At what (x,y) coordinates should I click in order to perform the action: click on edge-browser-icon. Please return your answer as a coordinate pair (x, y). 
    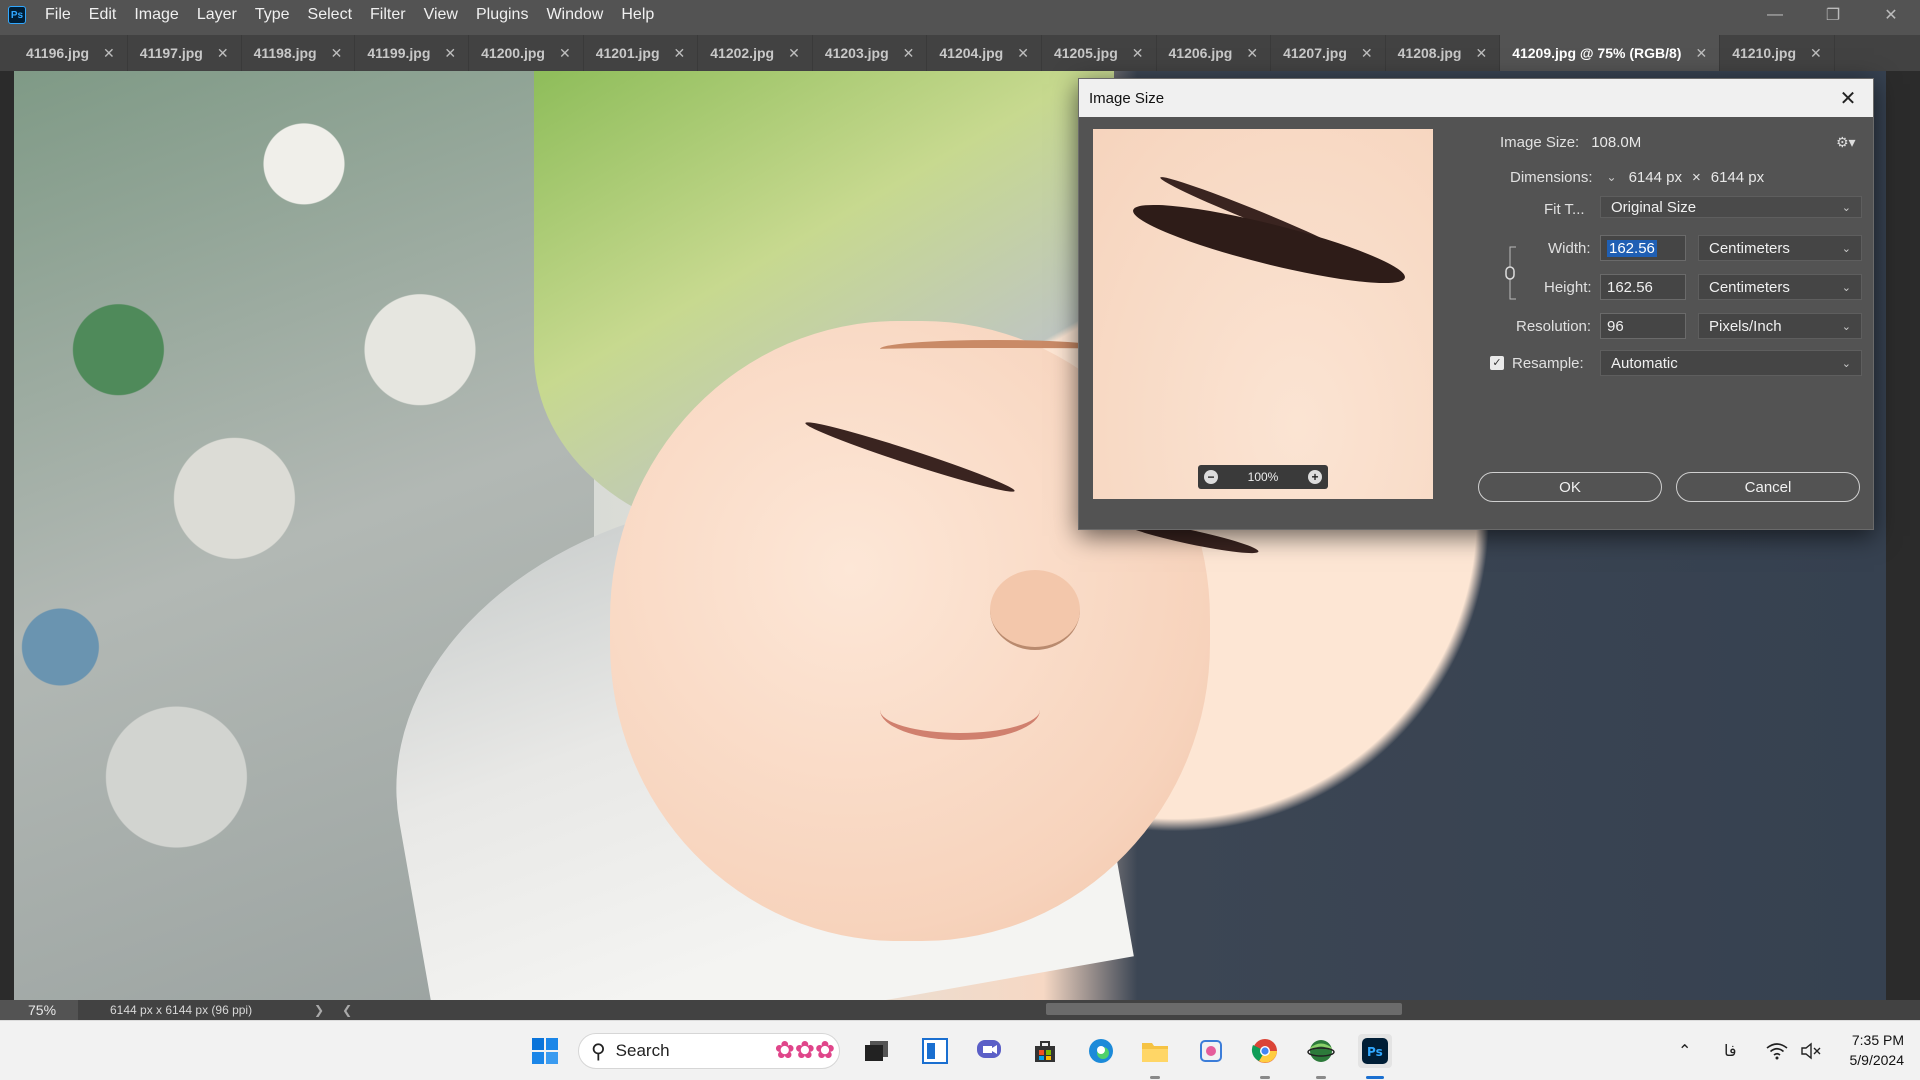
    Looking at the image, I should click on (1101, 1051).